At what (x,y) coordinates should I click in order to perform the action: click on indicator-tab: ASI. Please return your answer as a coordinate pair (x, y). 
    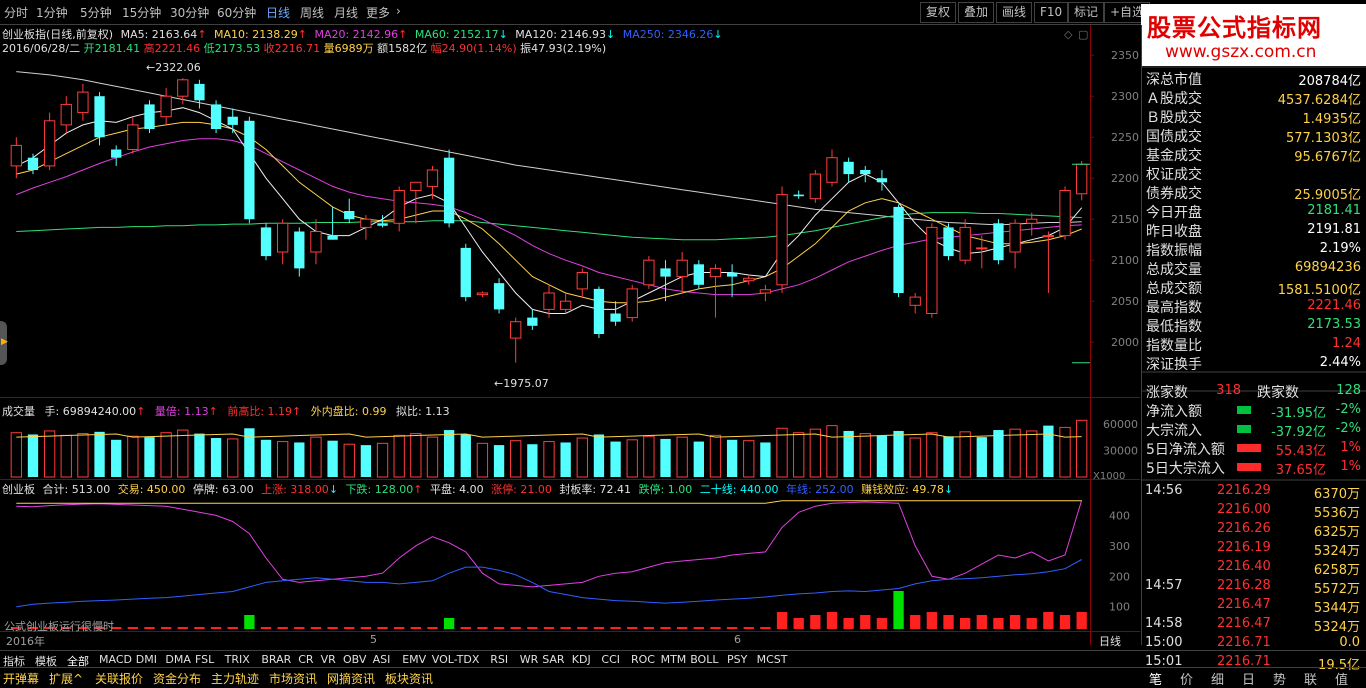
    Looking at the image, I should click on (382, 659).